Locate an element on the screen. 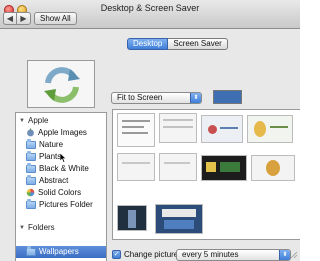 This screenshot has height=261, width=320. color-wheel-icon is located at coordinates (30, 192).